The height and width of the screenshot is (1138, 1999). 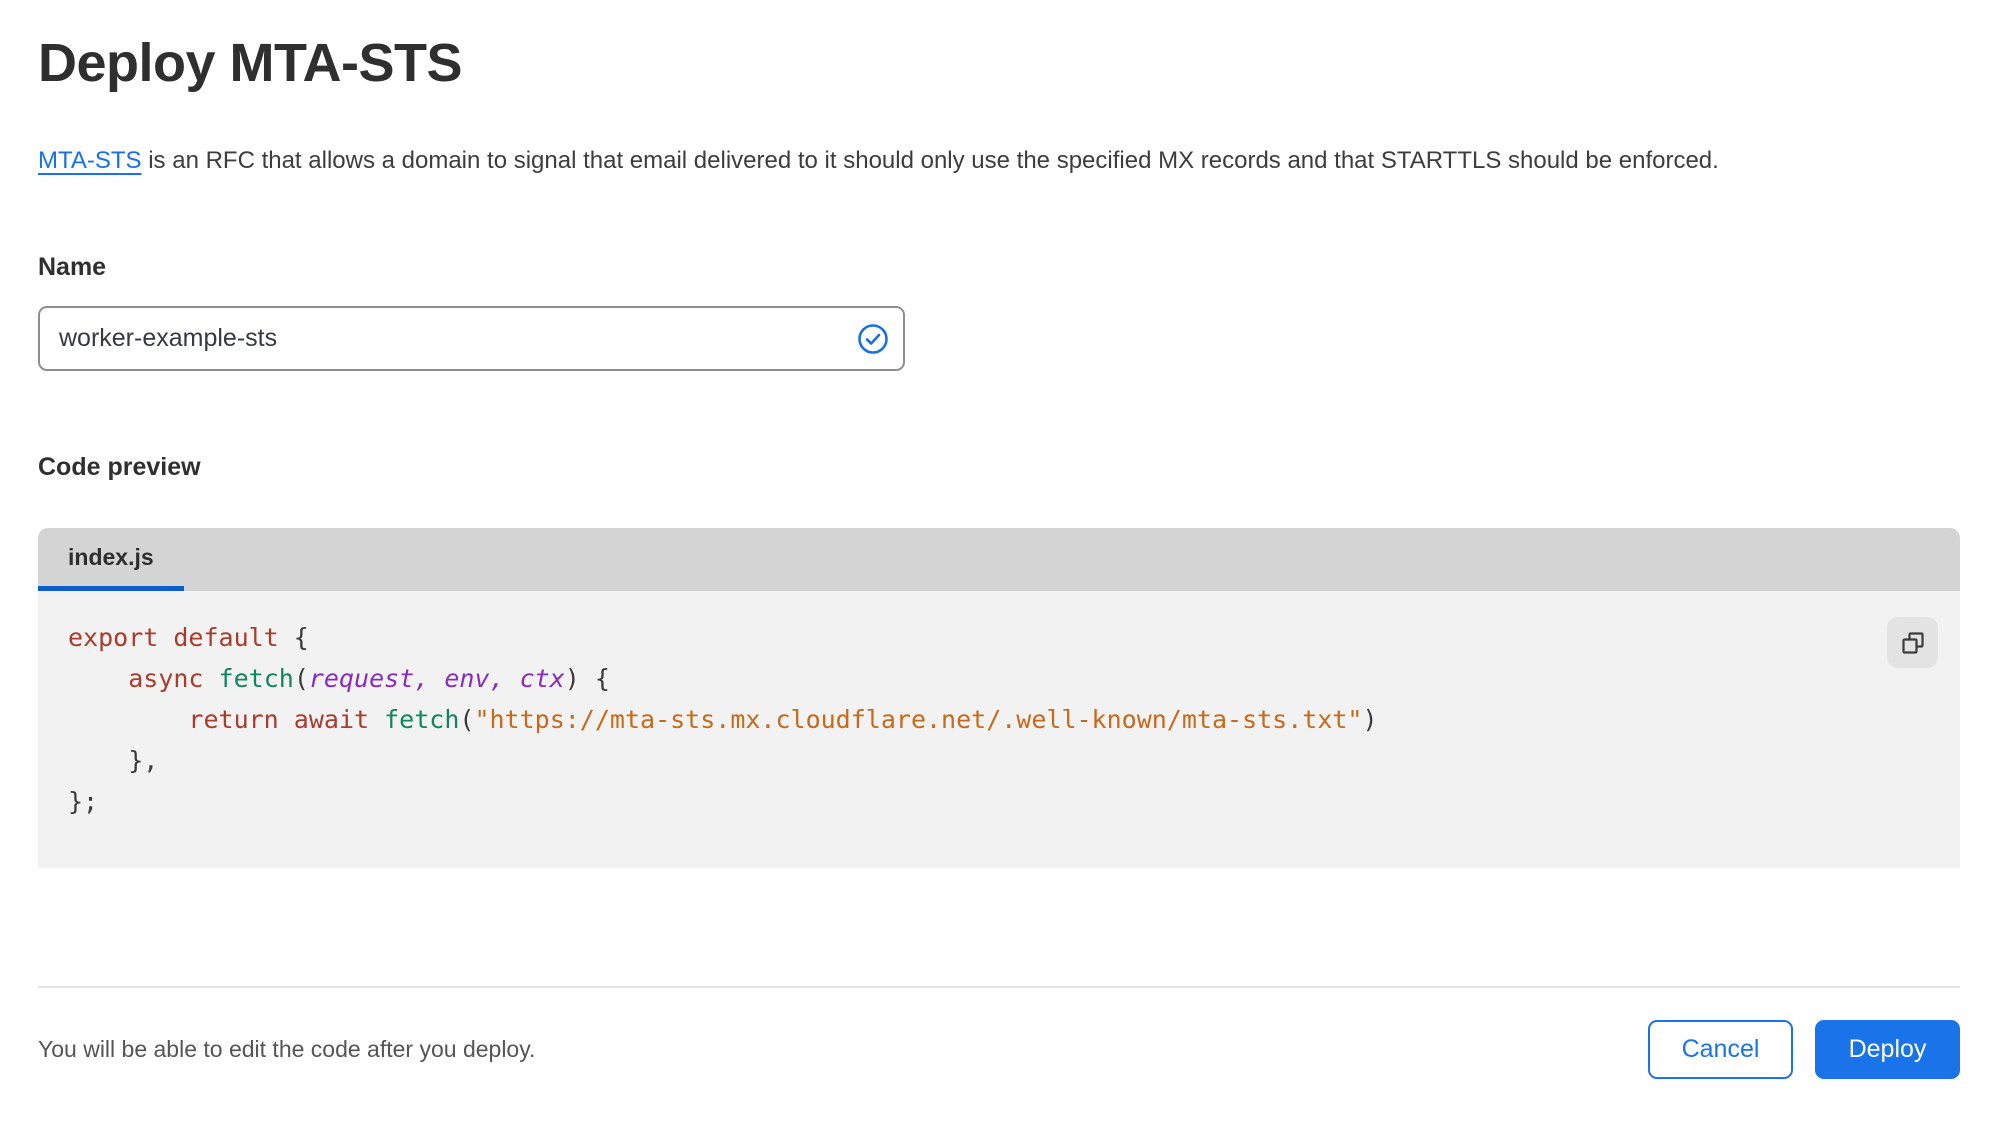 What do you see at coordinates (999, 987) in the screenshot?
I see `footer-divider` at bounding box center [999, 987].